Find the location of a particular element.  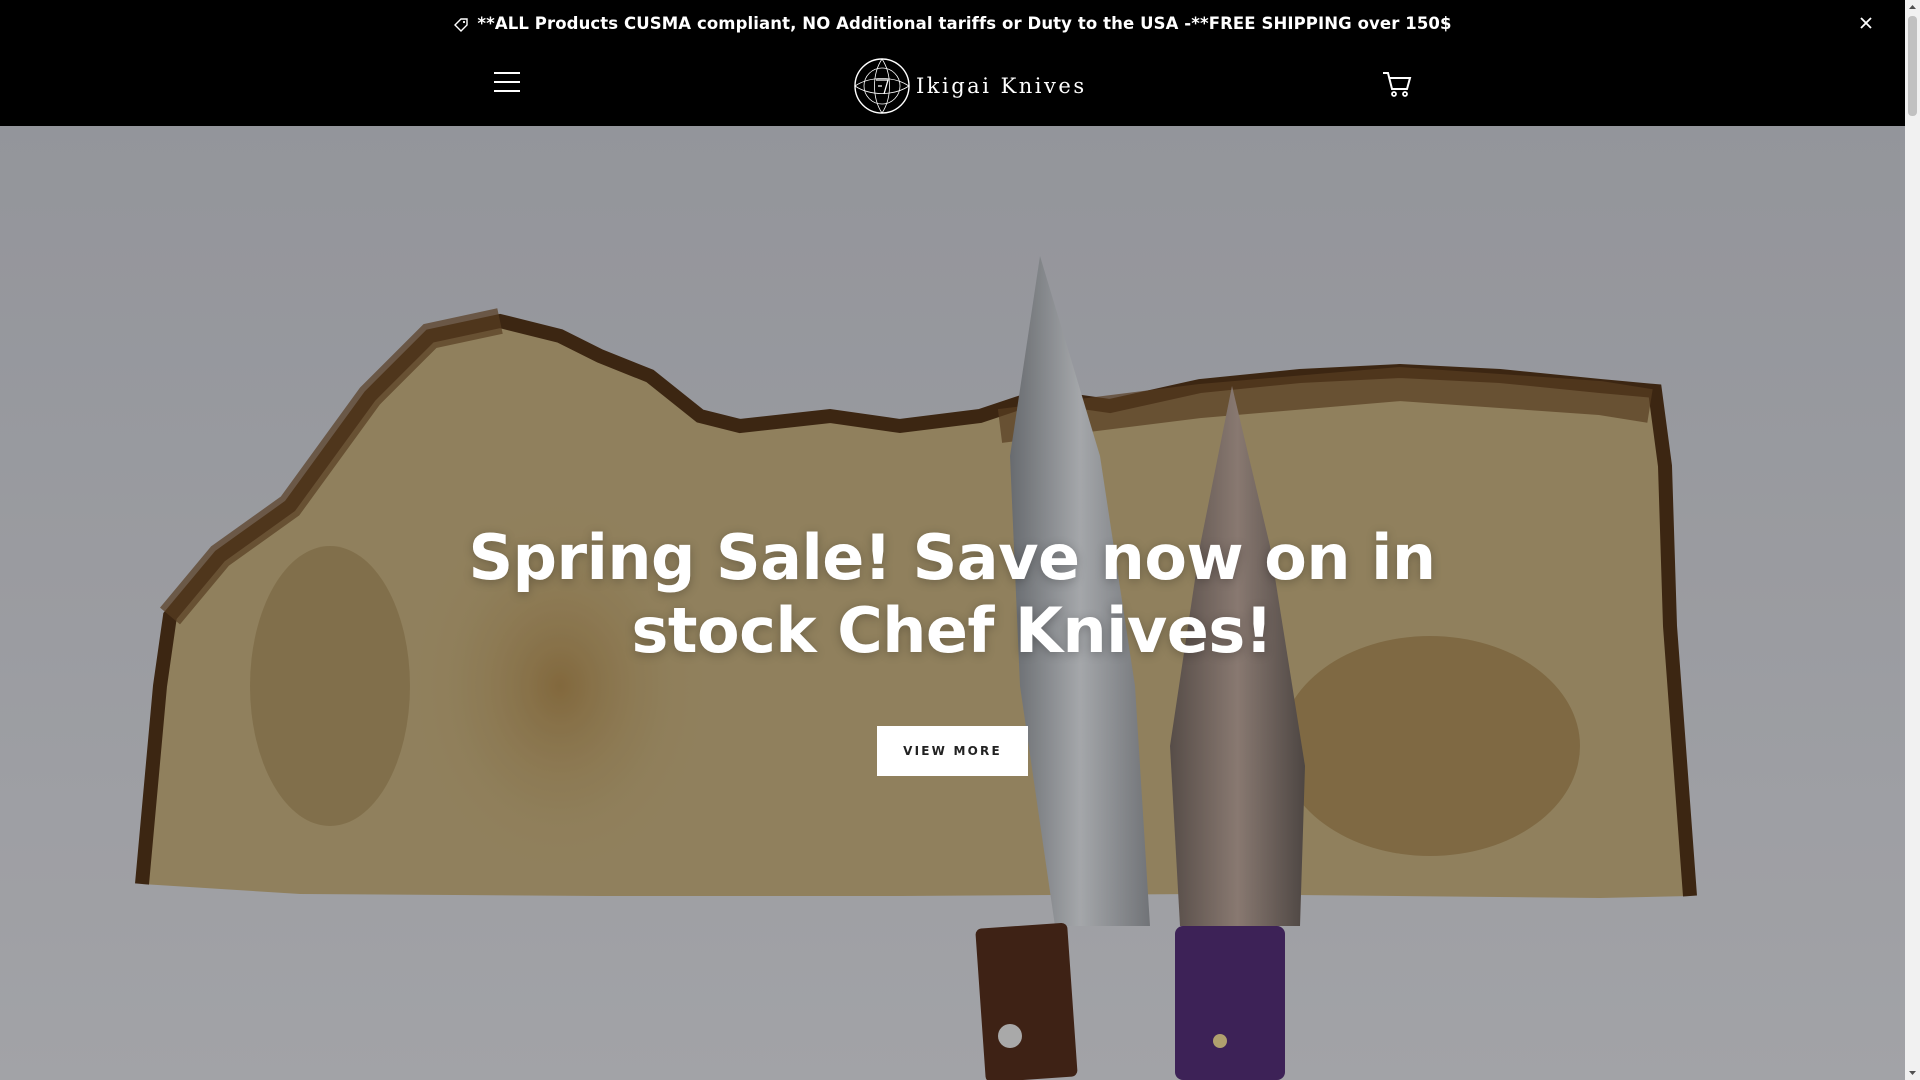

close-icon is located at coordinates (1866, 23).